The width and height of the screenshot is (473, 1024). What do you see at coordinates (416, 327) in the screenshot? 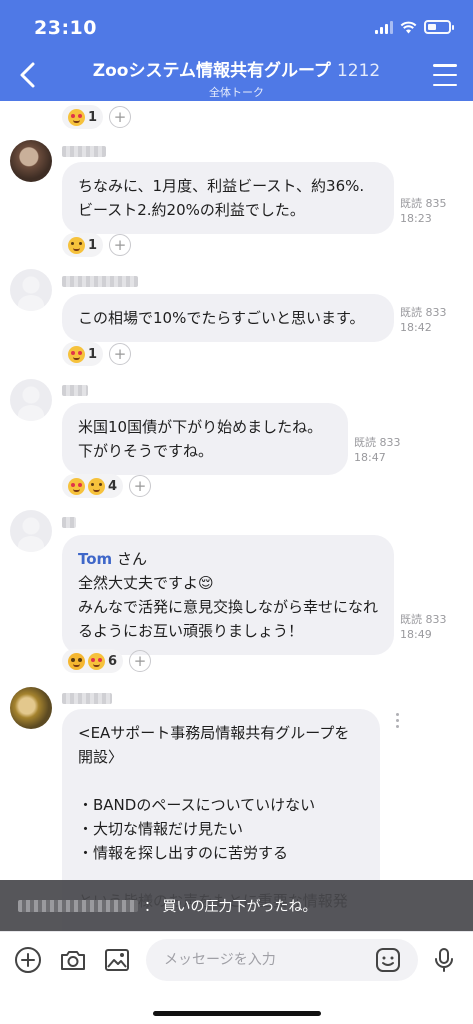
I see `message-time: 18:42` at bounding box center [416, 327].